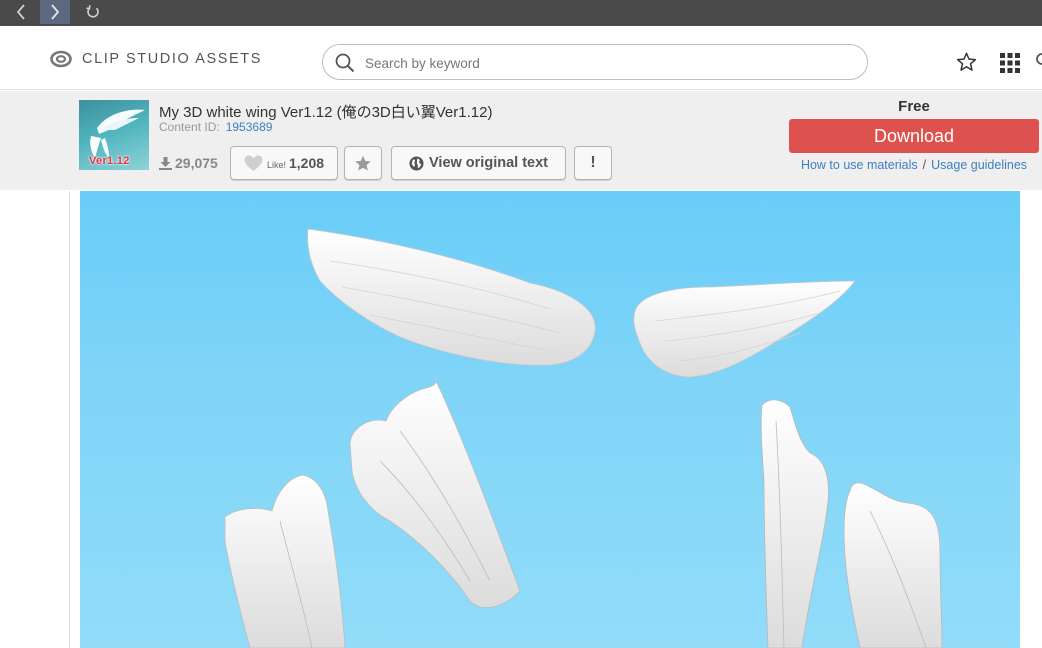 Image resolution: width=1042 pixels, height=648 pixels. What do you see at coordinates (859, 165) in the screenshot?
I see `how-to-use-link: How to use materials` at bounding box center [859, 165].